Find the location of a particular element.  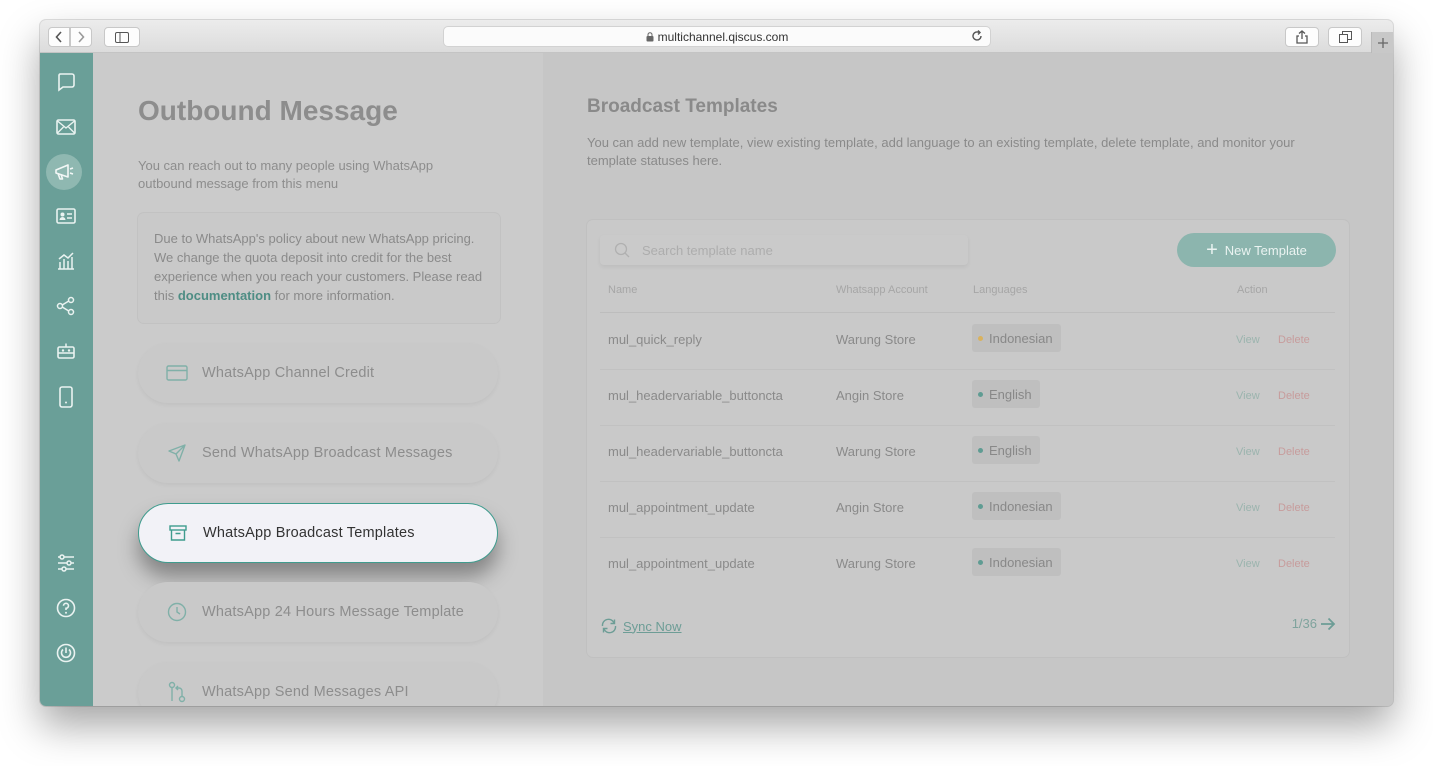

api-icon is located at coordinates (177, 692).